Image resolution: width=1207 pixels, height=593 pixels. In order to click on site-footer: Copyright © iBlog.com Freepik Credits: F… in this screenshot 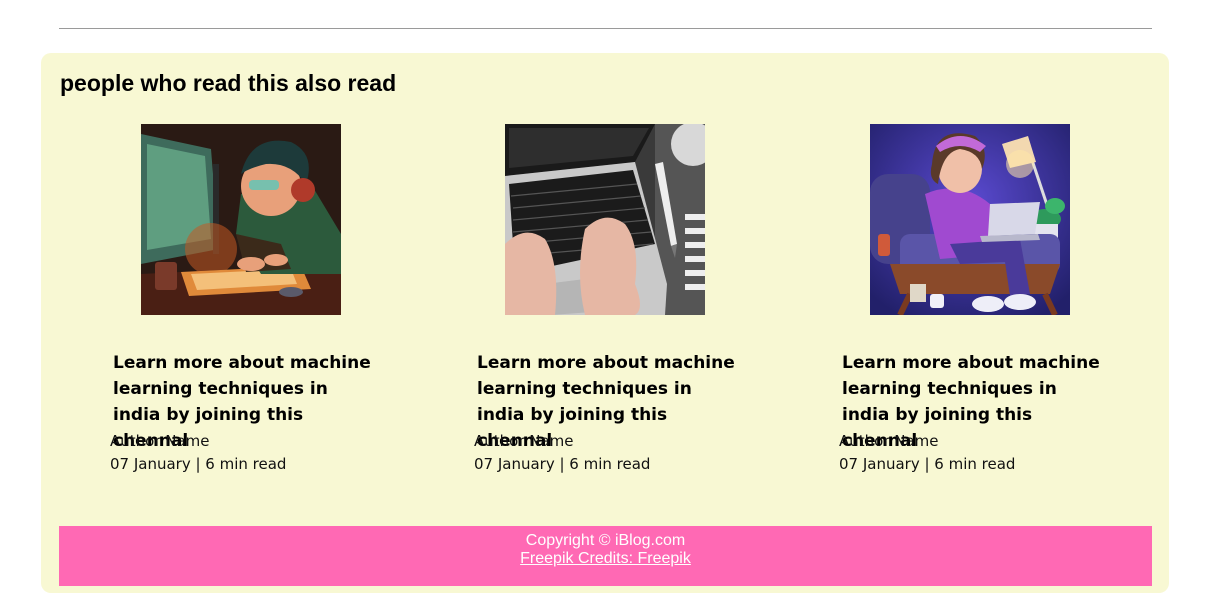, I will do `click(605, 556)`.